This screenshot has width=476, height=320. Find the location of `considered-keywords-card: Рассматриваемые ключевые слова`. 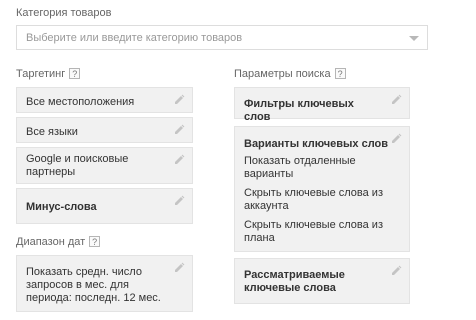

considered-keywords-card: Рассматриваемые ключевые слова is located at coordinates (322, 281).